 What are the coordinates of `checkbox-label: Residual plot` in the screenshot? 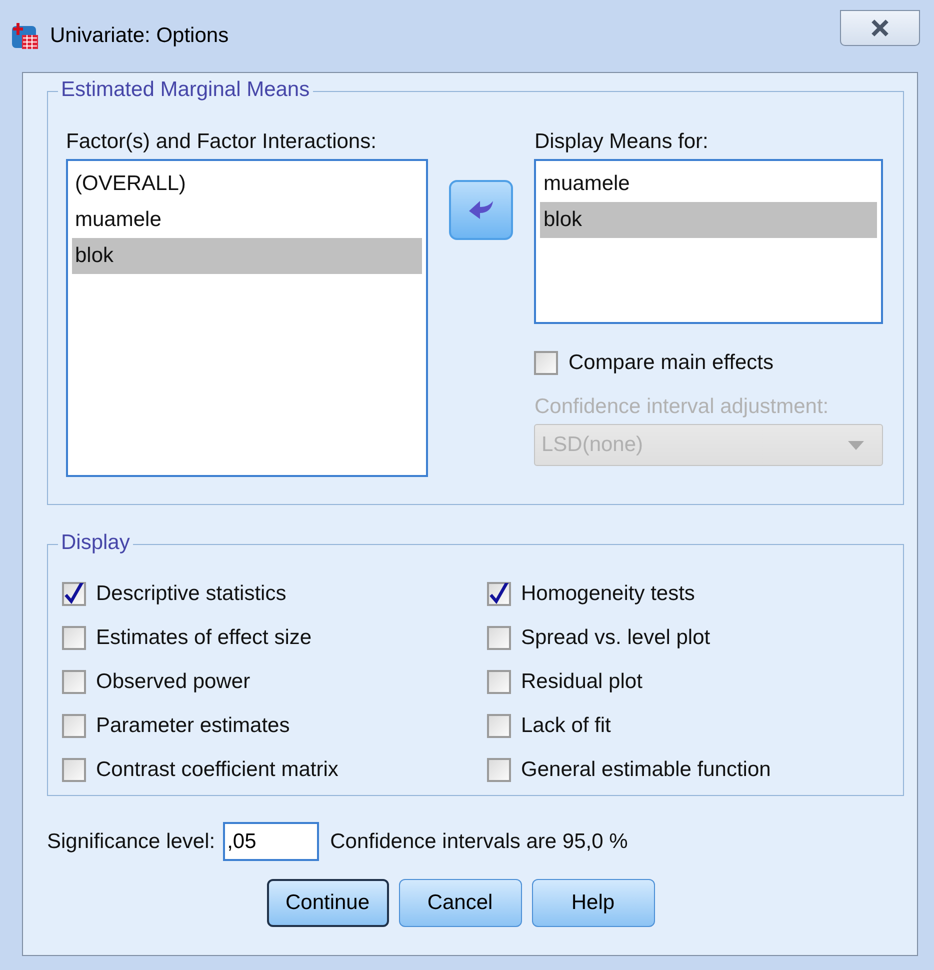 It's located at (581, 682).